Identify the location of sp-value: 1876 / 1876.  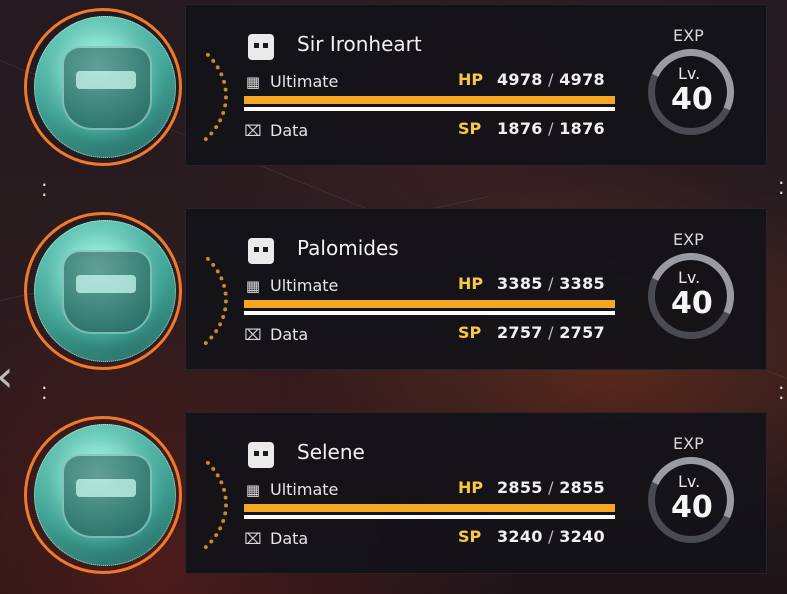
(551, 128).